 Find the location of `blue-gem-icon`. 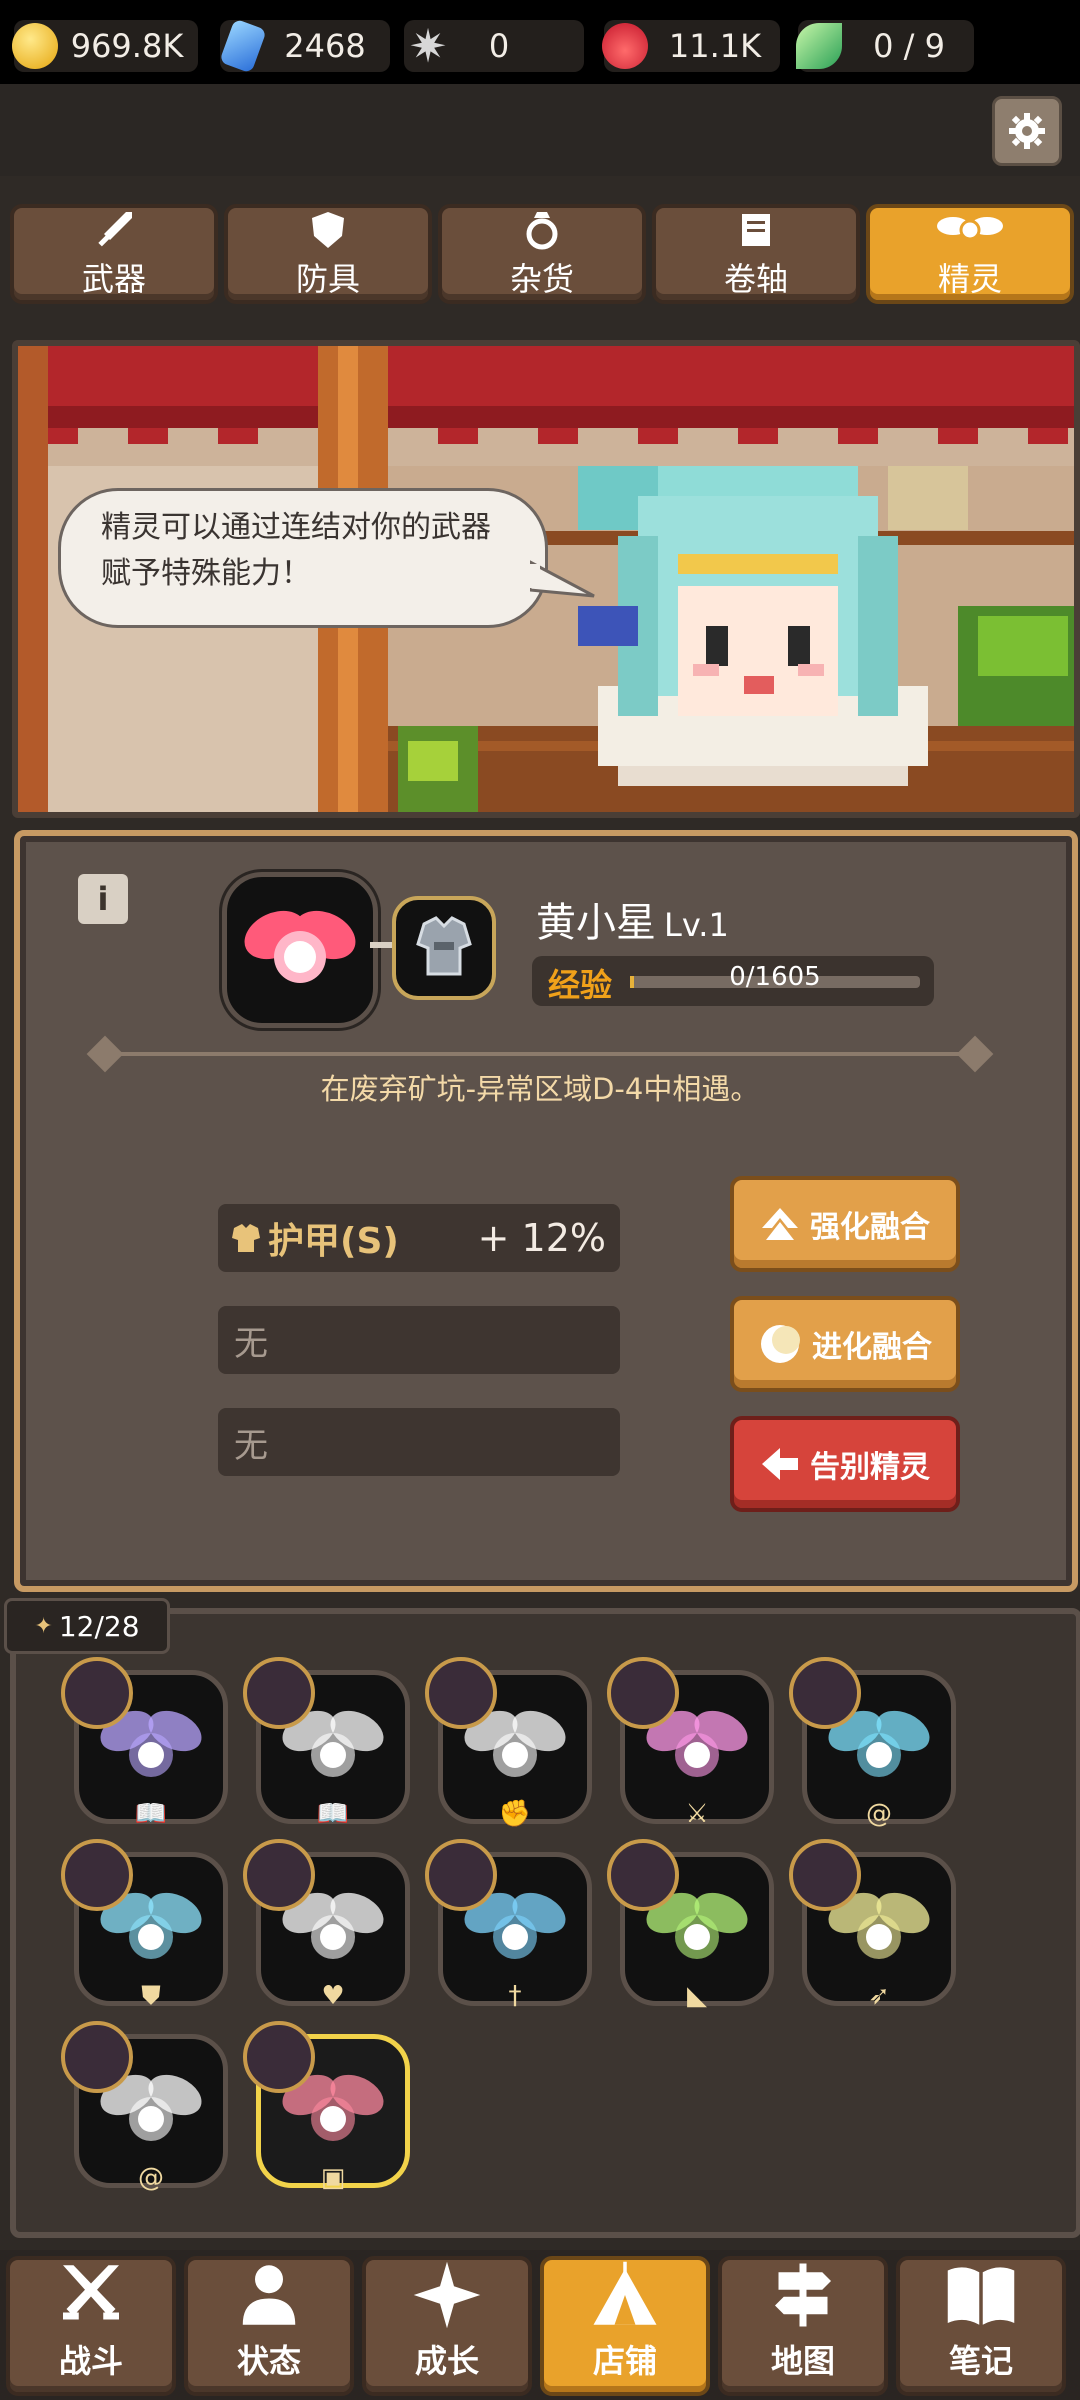

blue-gem-icon is located at coordinates (243, 46).